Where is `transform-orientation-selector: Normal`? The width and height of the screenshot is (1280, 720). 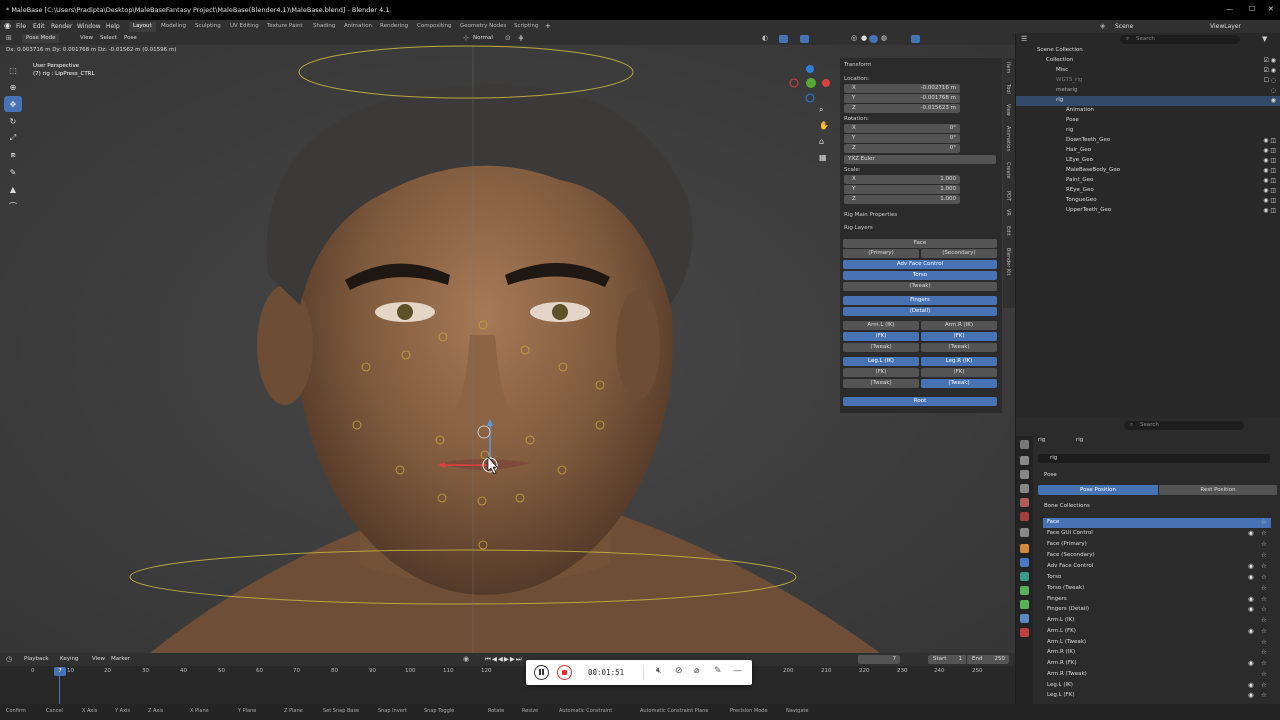
transform-orientation-selector: Normal is located at coordinates (483, 38).